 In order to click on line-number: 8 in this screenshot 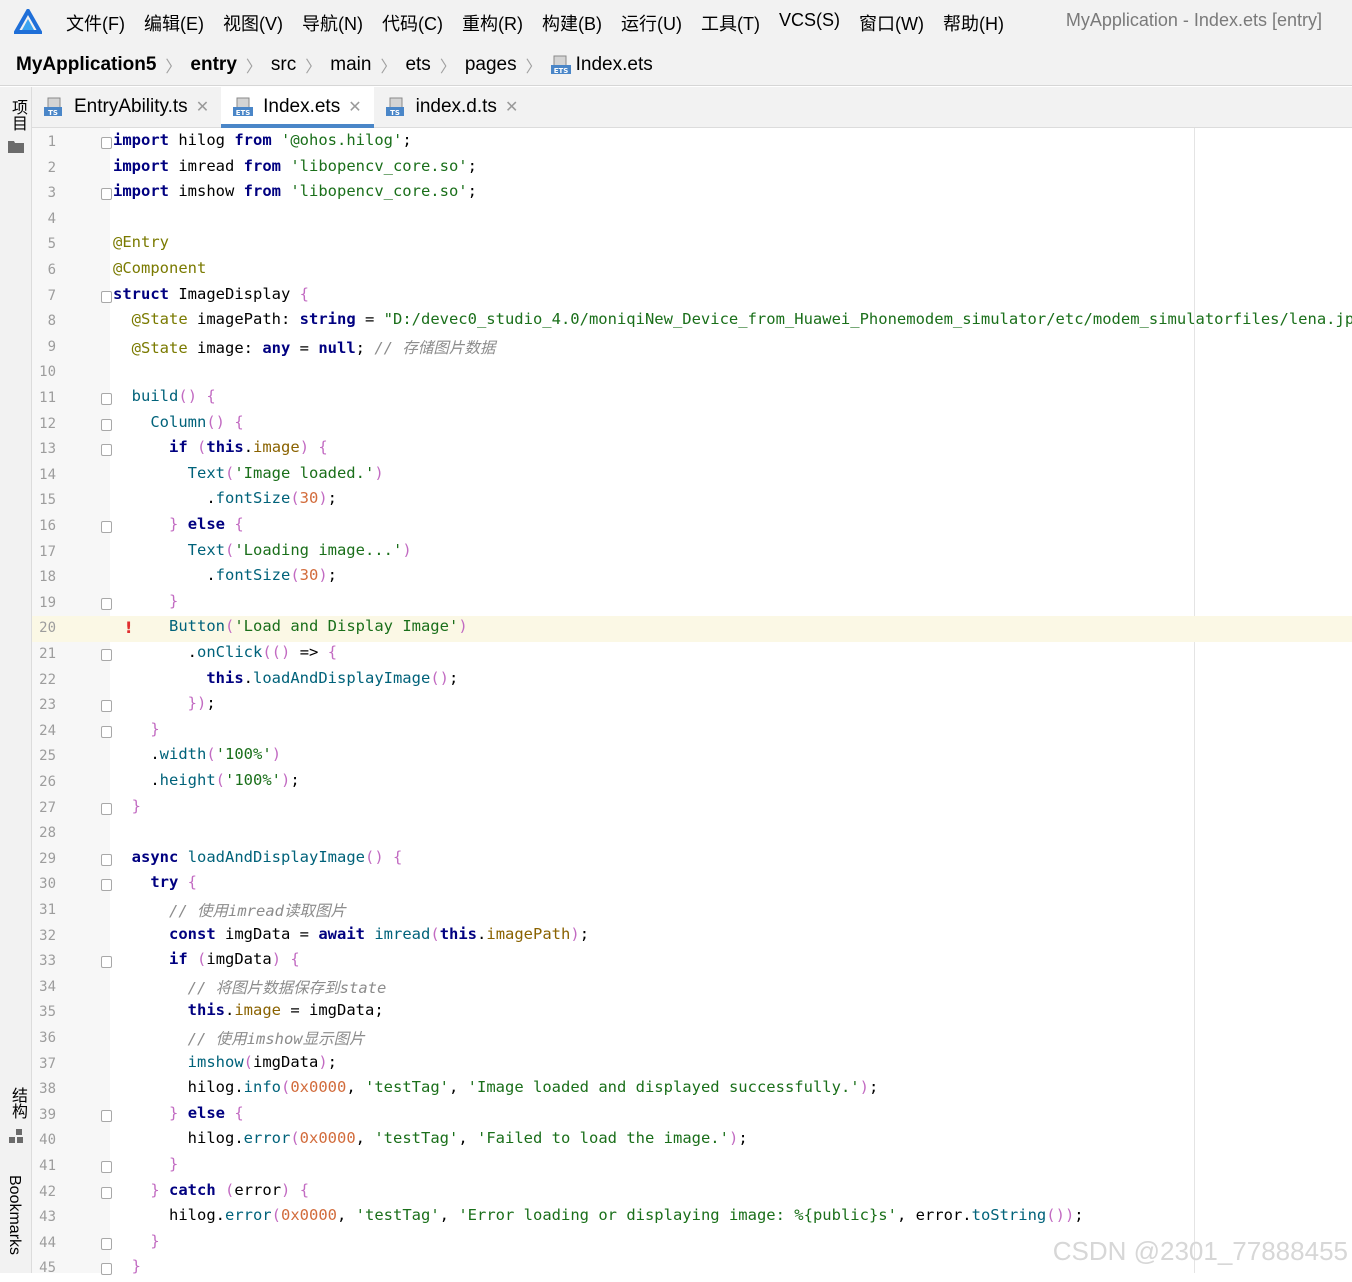, I will do `click(44, 321)`.